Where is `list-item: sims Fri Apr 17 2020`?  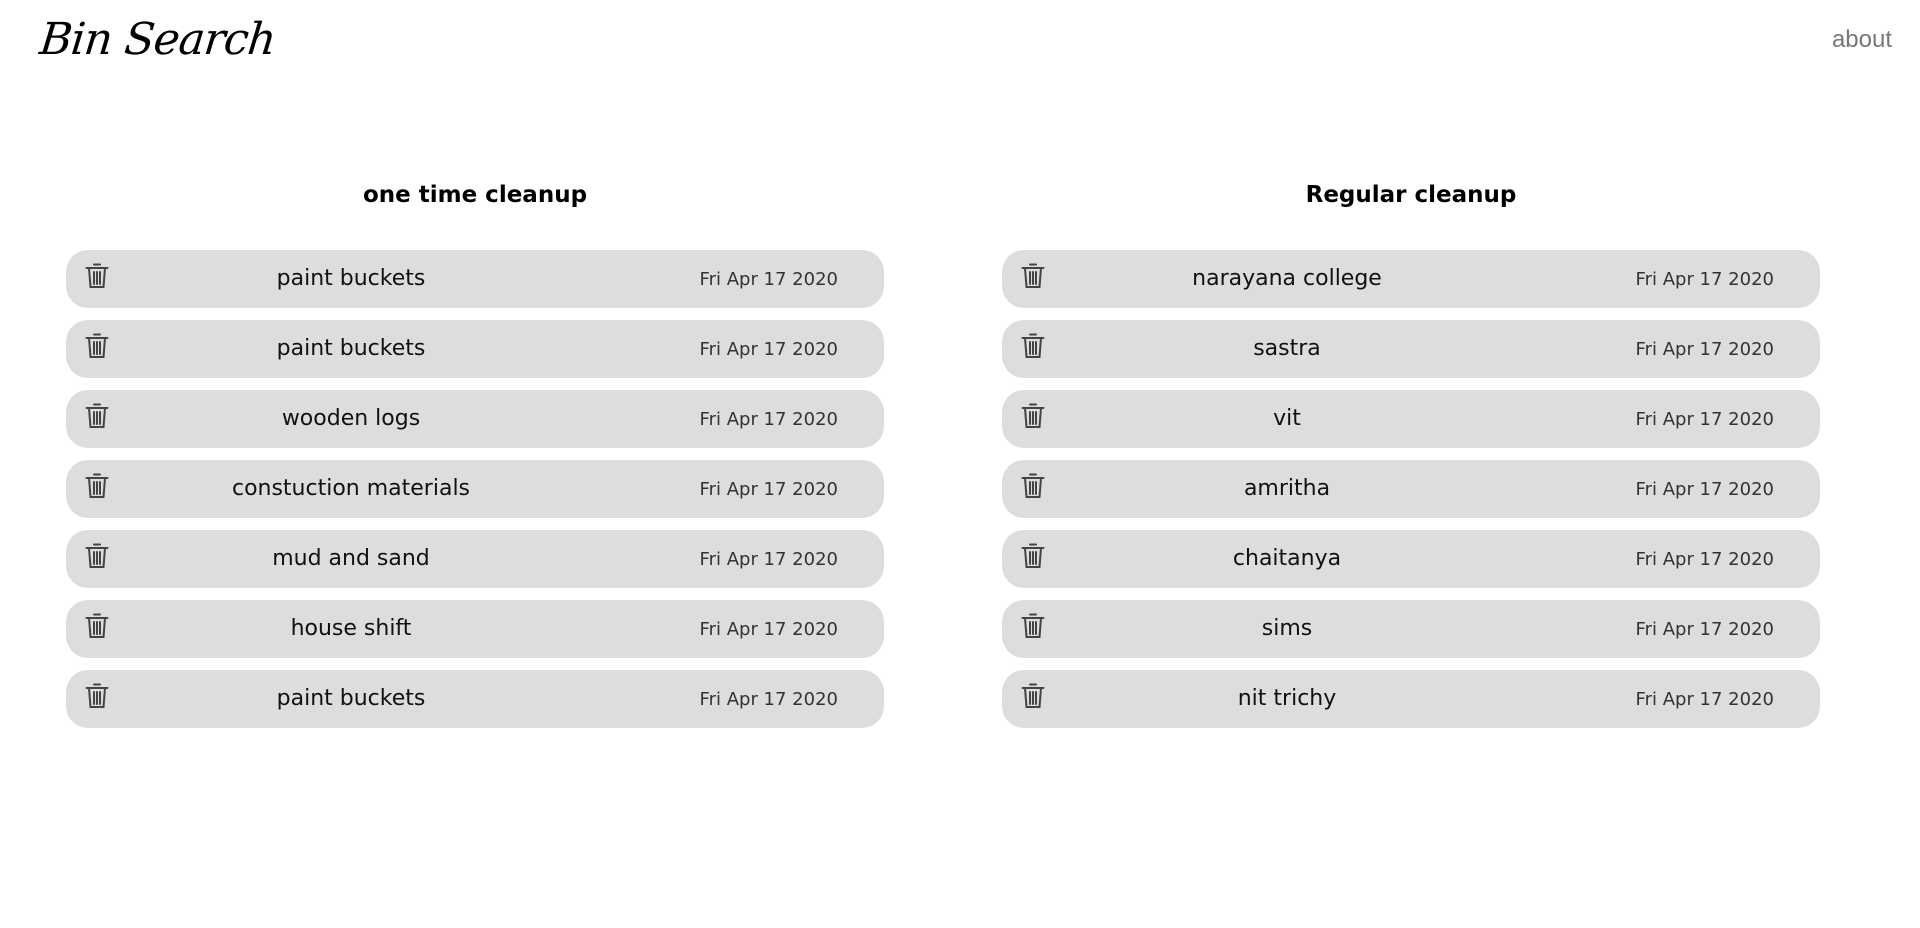
list-item: sims Fri Apr 17 2020 is located at coordinates (1411, 629).